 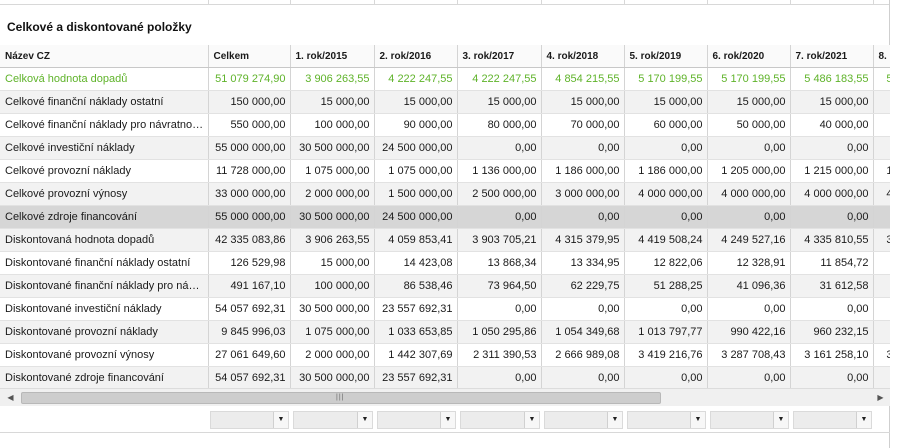 I want to click on value-cell: 3 903 705,21, so click(x=499, y=240).